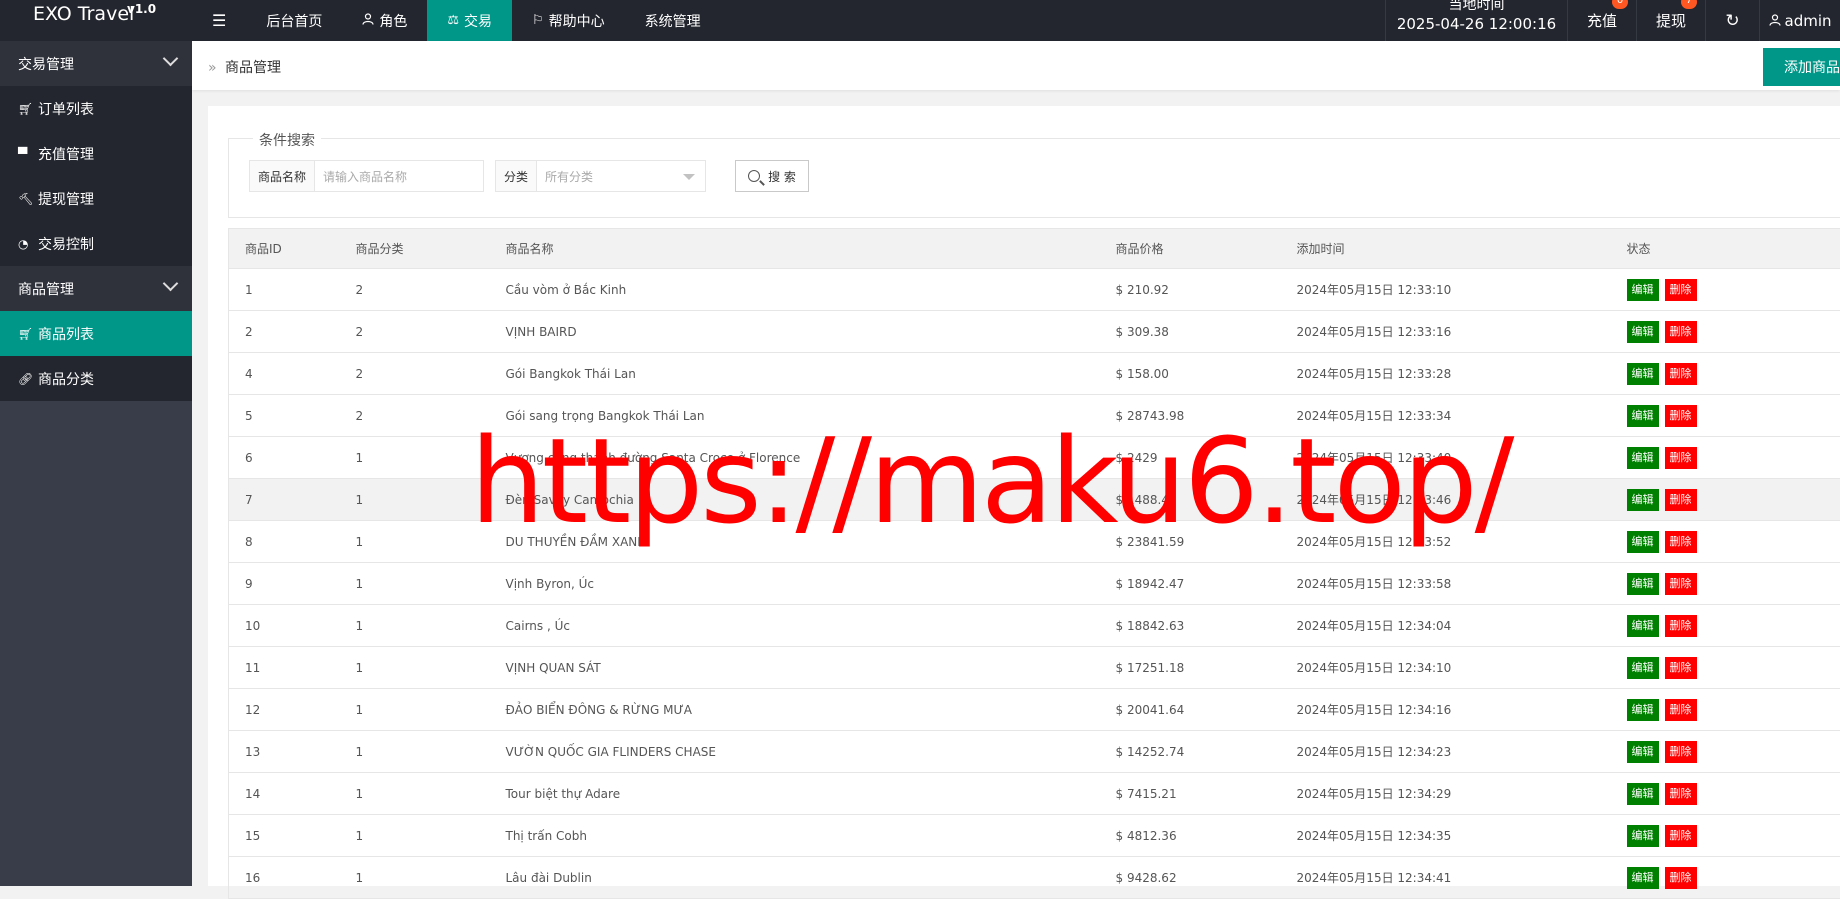  Describe the element at coordinates (66, 154) in the screenshot. I see `sidebar-item-label: 充值管理` at that location.